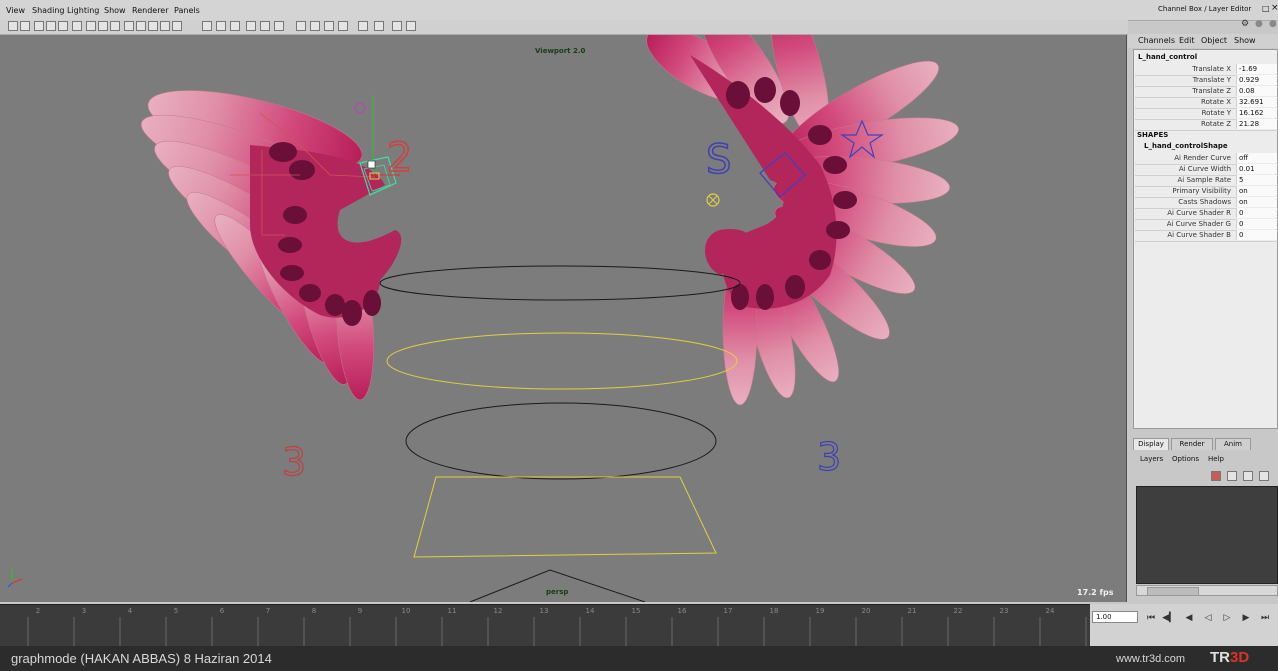 This screenshot has width=1278, height=671. I want to click on channel-row: Rotate Z 21.28, so click(1206, 125).